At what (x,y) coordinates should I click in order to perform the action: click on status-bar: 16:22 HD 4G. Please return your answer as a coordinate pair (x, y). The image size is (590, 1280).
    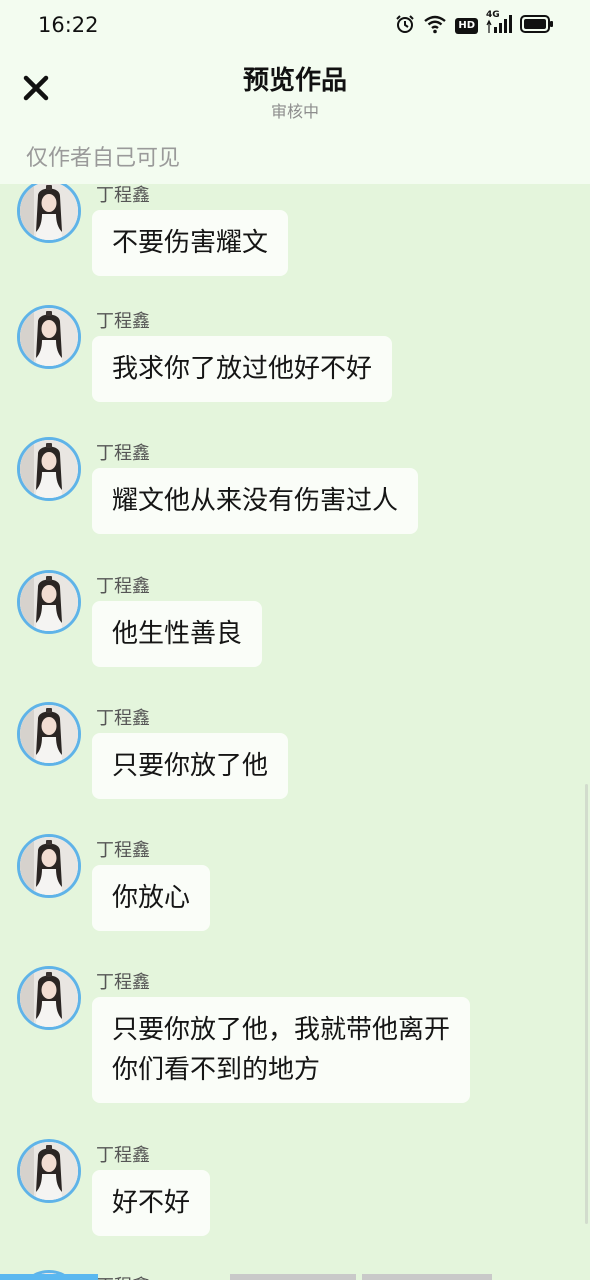
    Looking at the image, I should click on (295, 26).